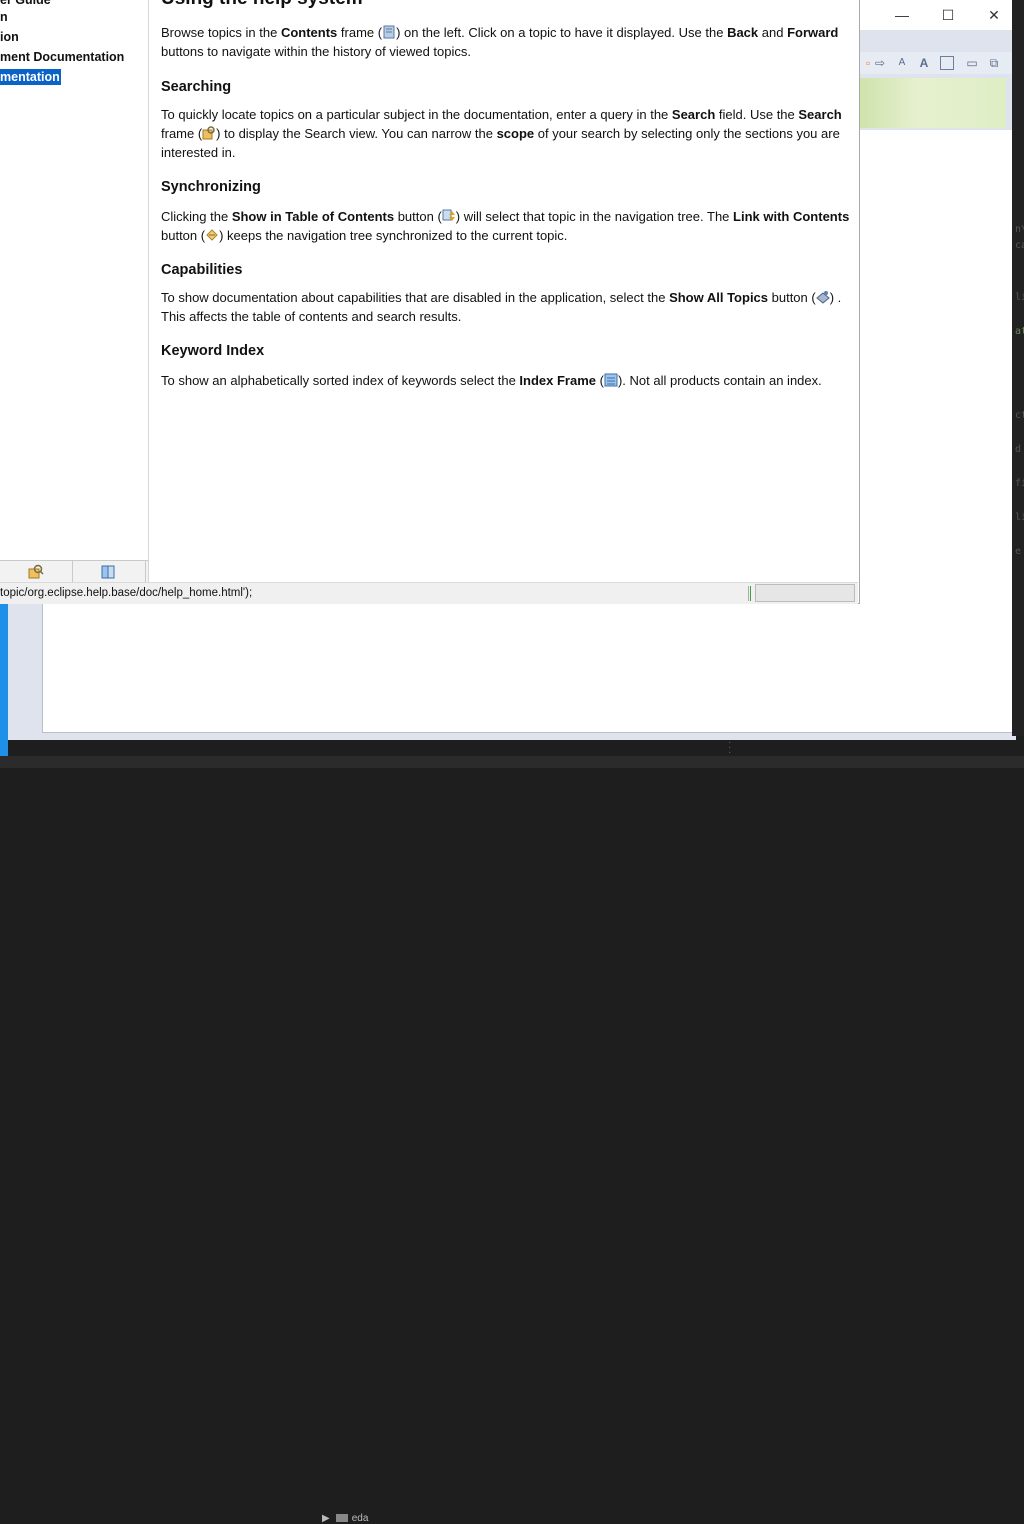 This screenshot has width=1024, height=1524. I want to click on sash-handle: · · ·, so click(732, 748).